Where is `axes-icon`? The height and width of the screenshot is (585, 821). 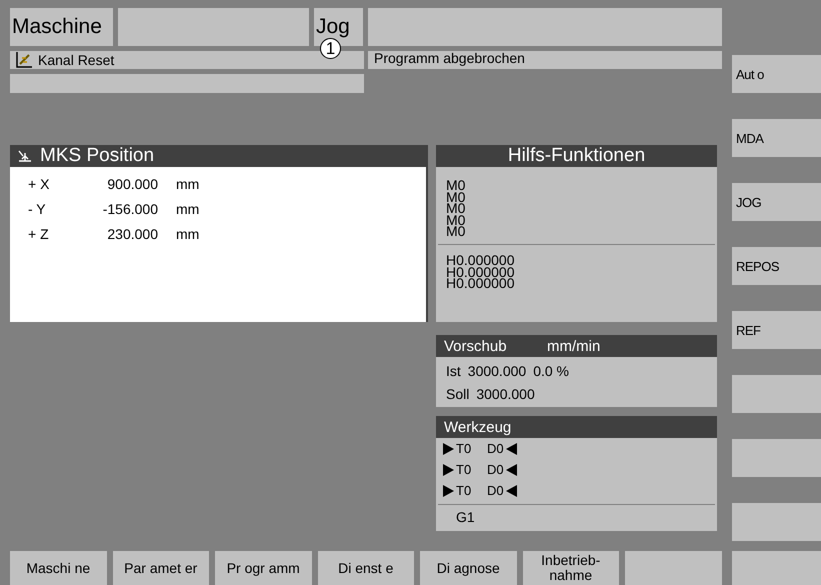 axes-icon is located at coordinates (25, 156).